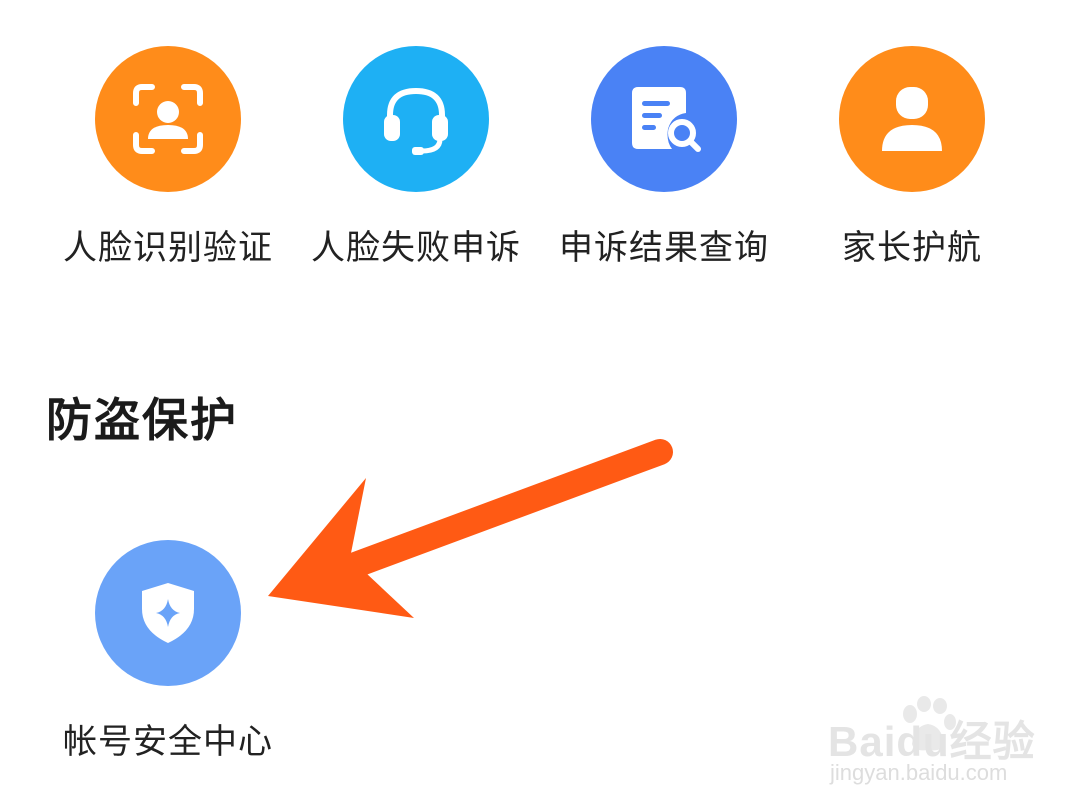 The height and width of the screenshot is (810, 1080). I want to click on annotation-arrow, so click(470, 528).